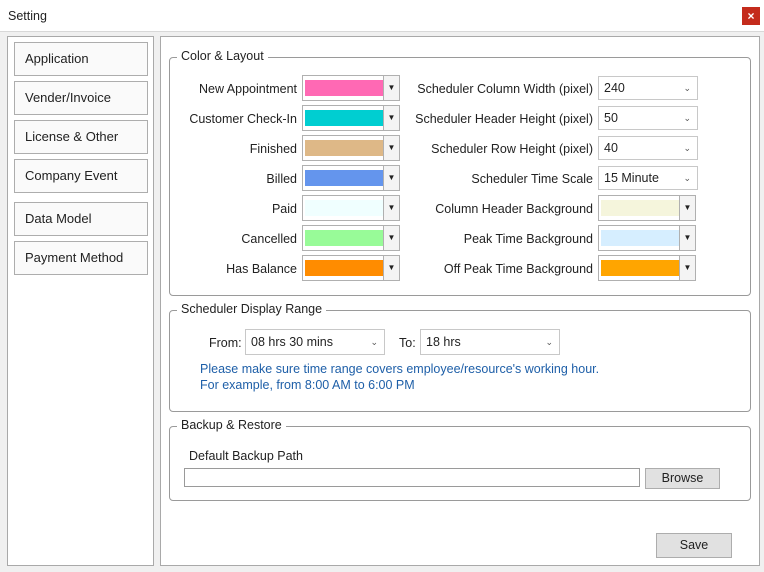 The image size is (764, 572). Describe the element at coordinates (281, 179) in the screenshot. I see `billed-label: Billed` at that location.